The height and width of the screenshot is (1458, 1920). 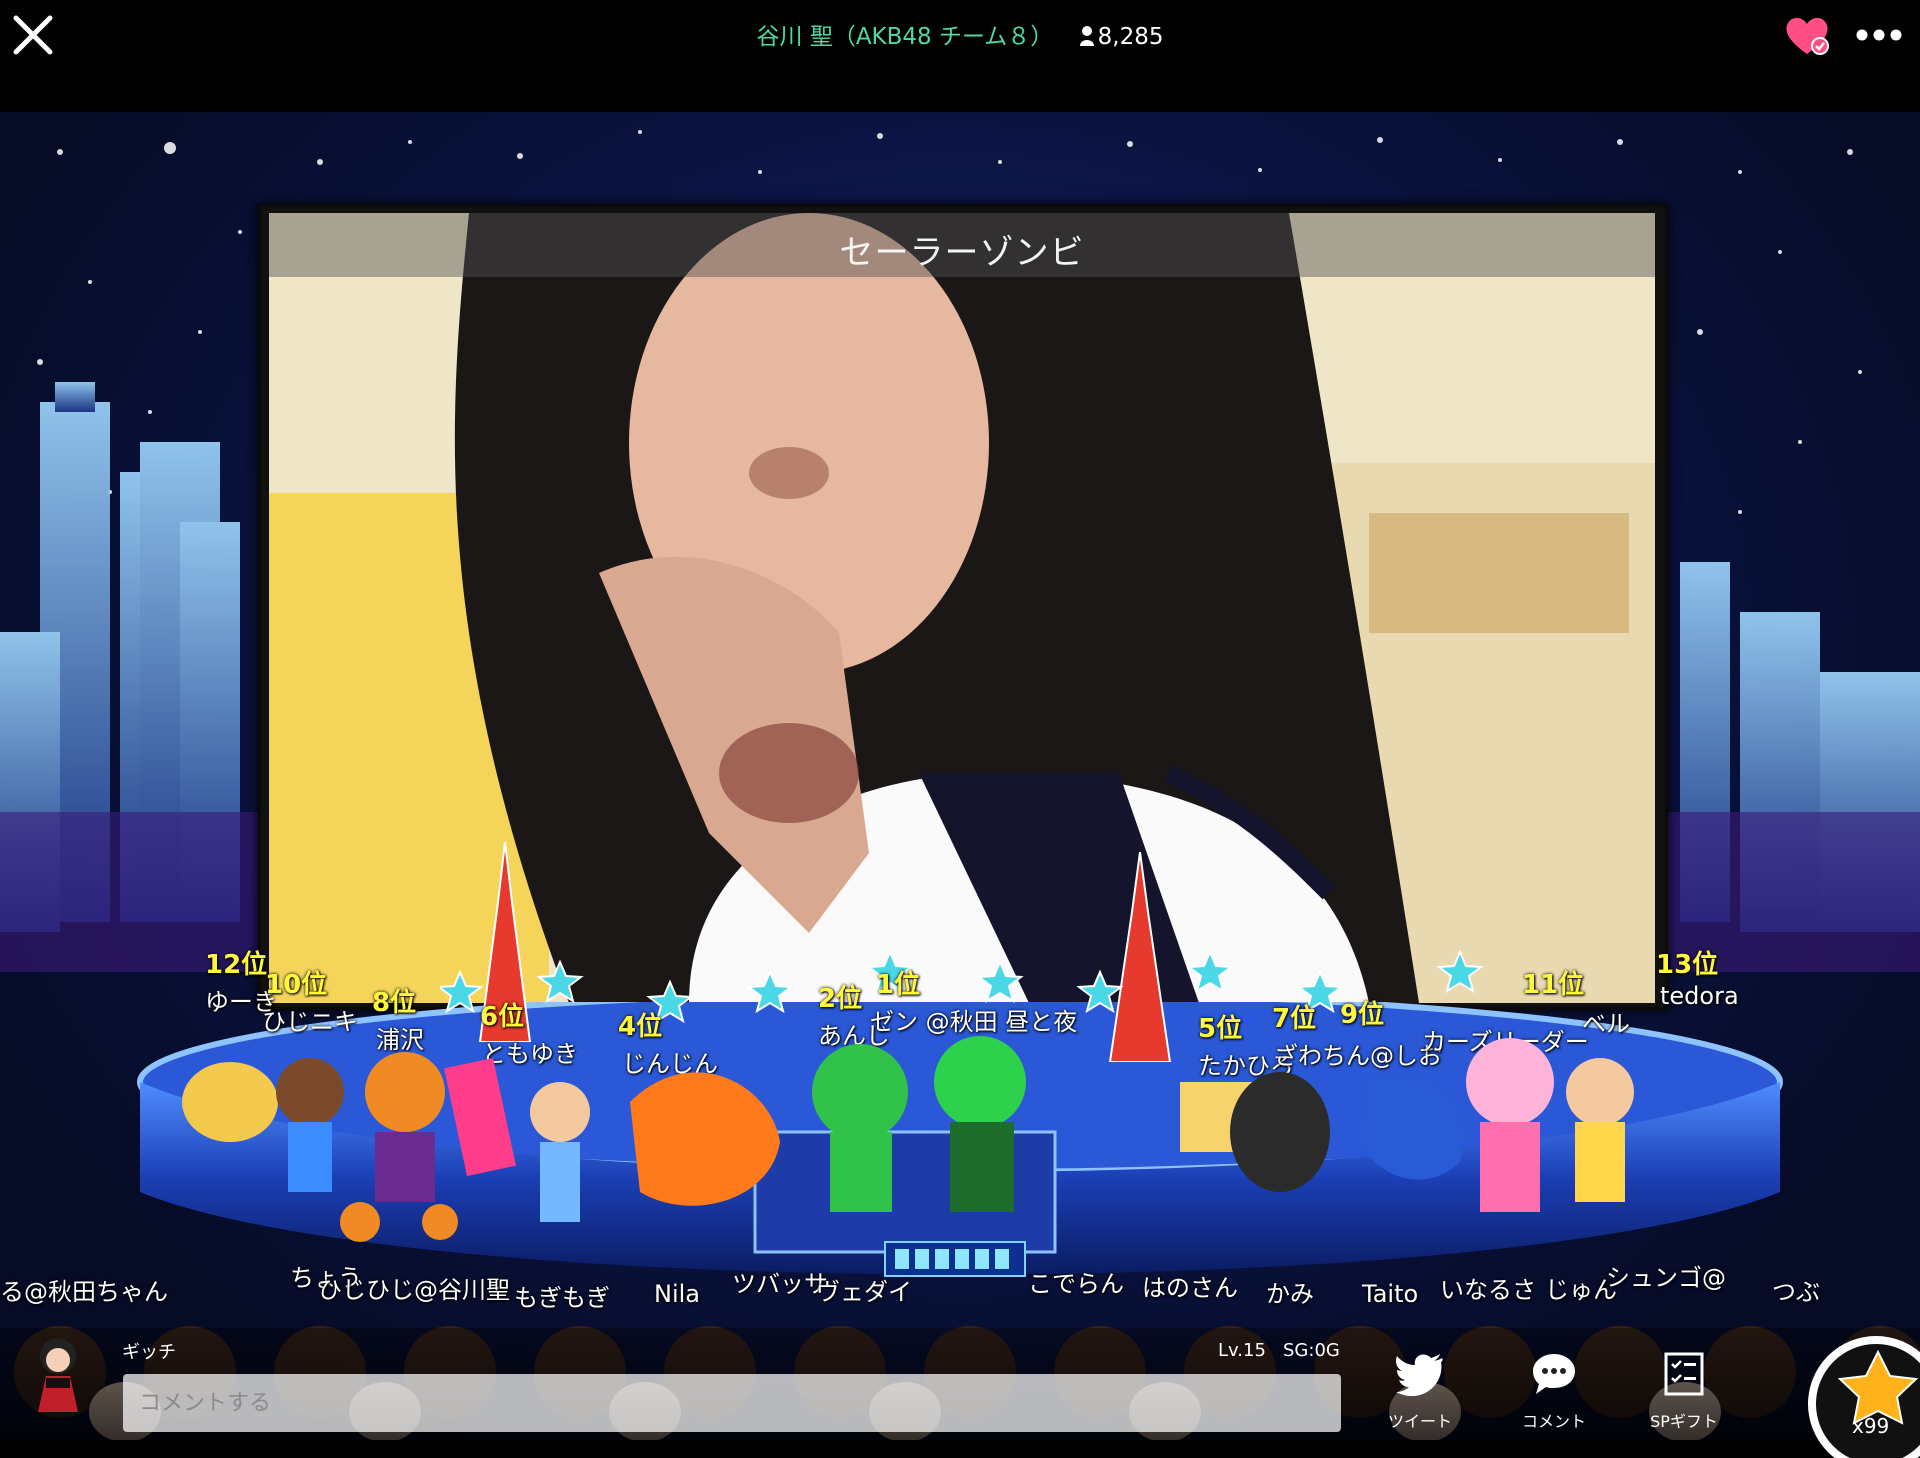 What do you see at coordinates (1553, 1421) in the screenshot?
I see `comment-label: コメント` at bounding box center [1553, 1421].